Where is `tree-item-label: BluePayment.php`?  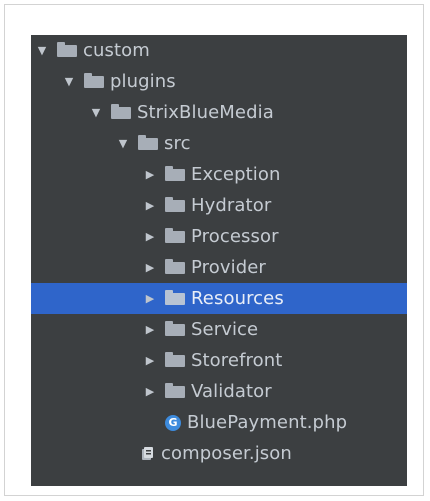 tree-item-label: BluePayment.php is located at coordinates (267, 422).